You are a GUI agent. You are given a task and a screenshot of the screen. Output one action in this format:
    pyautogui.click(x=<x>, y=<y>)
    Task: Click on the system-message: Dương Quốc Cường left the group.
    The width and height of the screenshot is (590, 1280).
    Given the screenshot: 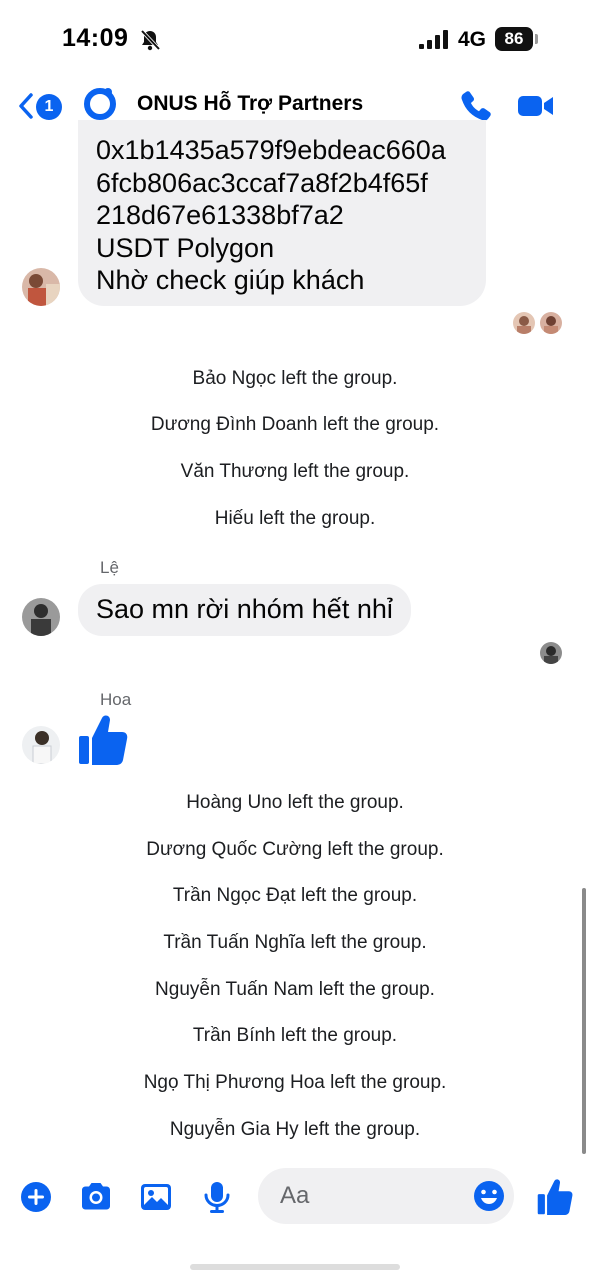 What is the action you would take?
    pyautogui.click(x=295, y=849)
    